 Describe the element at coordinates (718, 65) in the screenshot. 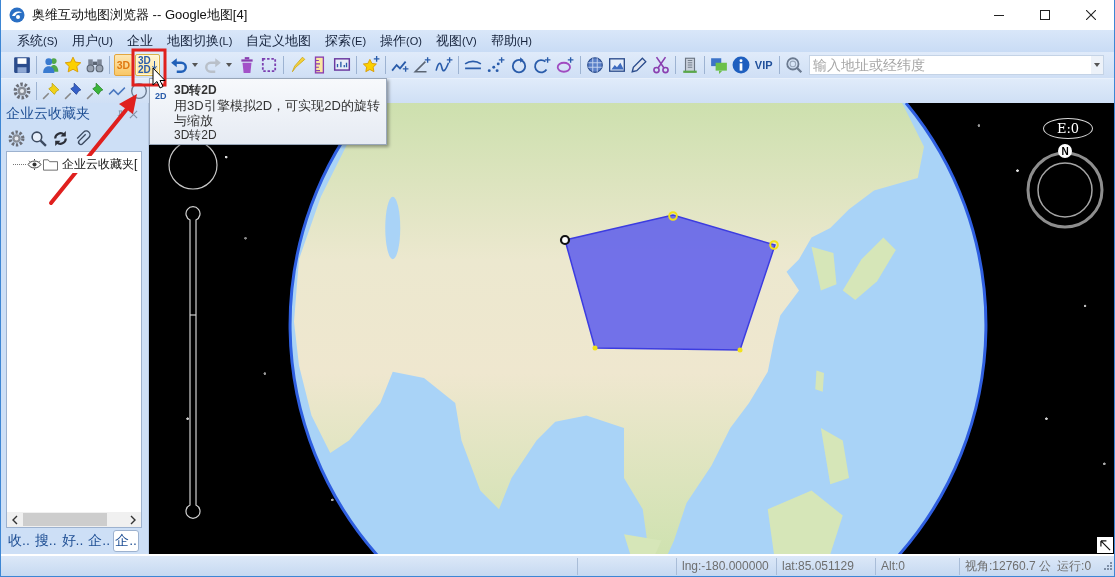

I see `chat-icon` at that location.